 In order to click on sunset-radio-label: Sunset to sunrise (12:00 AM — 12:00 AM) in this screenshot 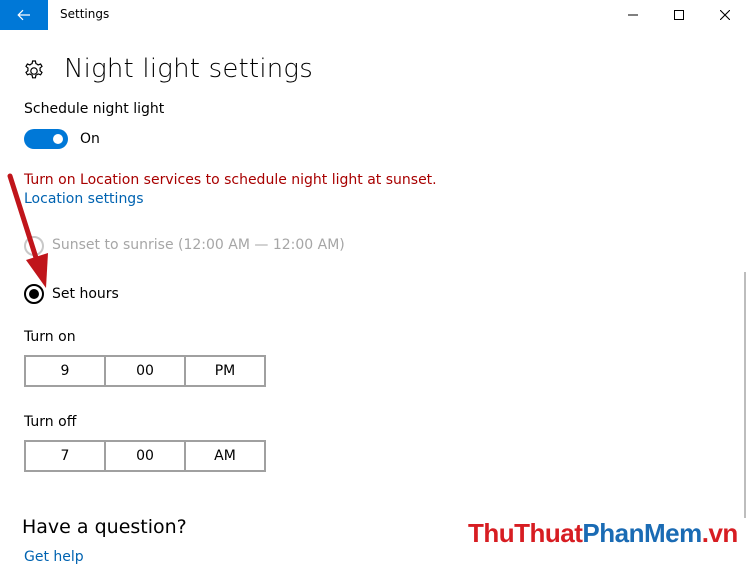, I will do `click(198, 245)`.